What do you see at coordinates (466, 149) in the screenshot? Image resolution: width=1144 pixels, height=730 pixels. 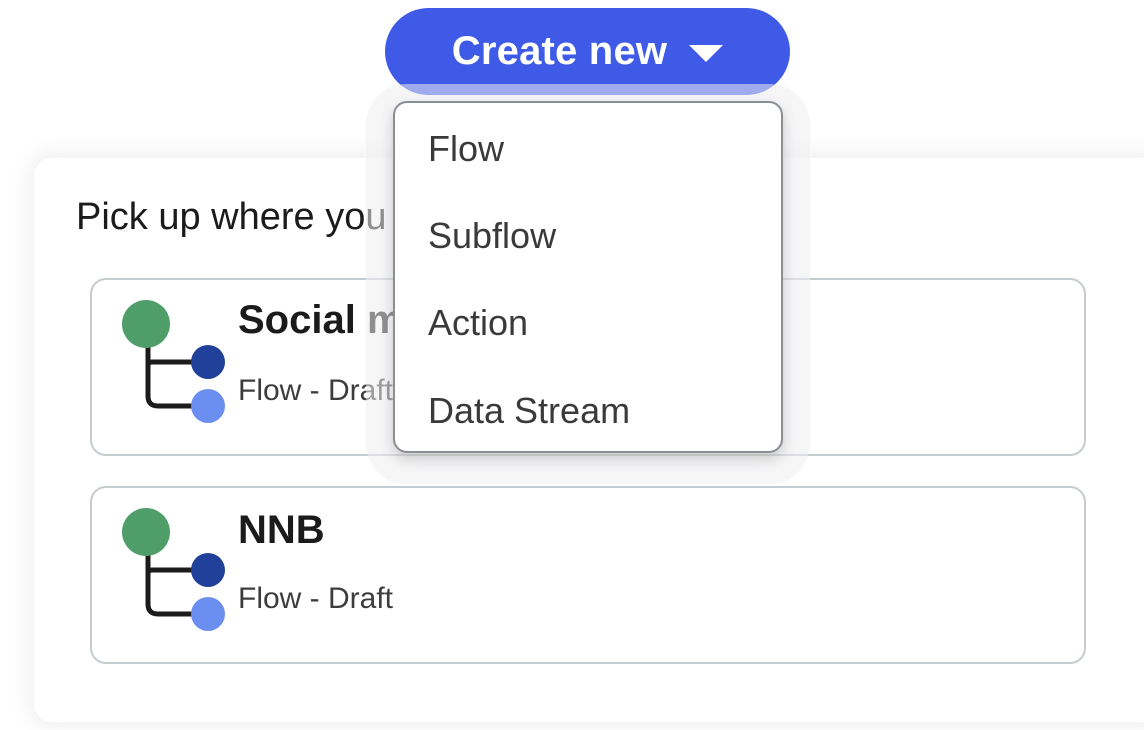 I see `menu-item-flow: Flow` at bounding box center [466, 149].